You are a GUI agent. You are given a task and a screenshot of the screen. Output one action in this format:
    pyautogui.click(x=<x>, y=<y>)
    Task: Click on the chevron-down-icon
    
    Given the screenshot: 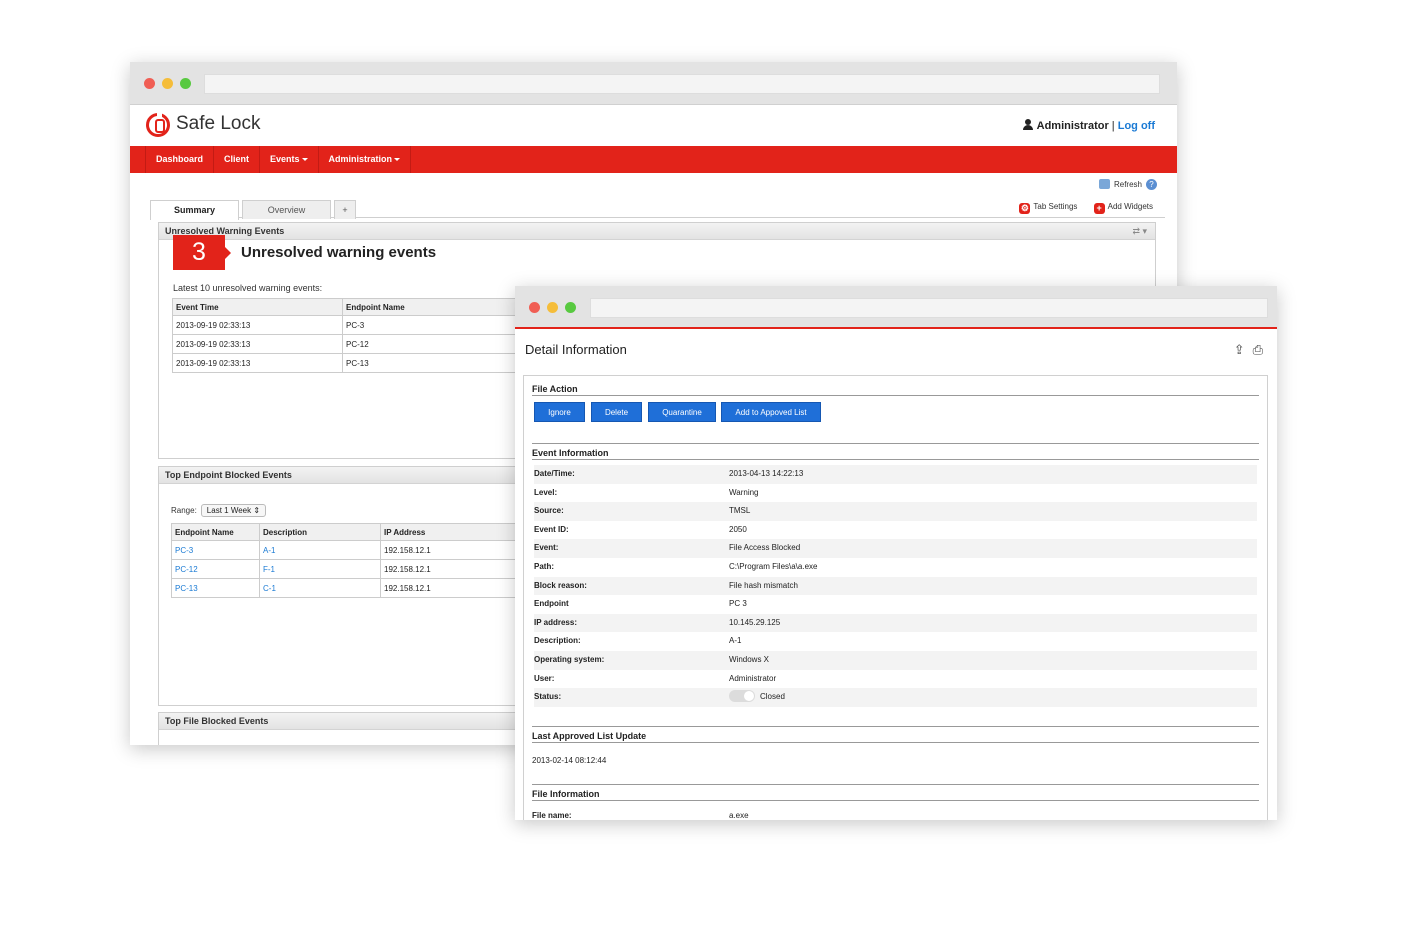 What is the action you would take?
    pyautogui.click(x=397, y=159)
    